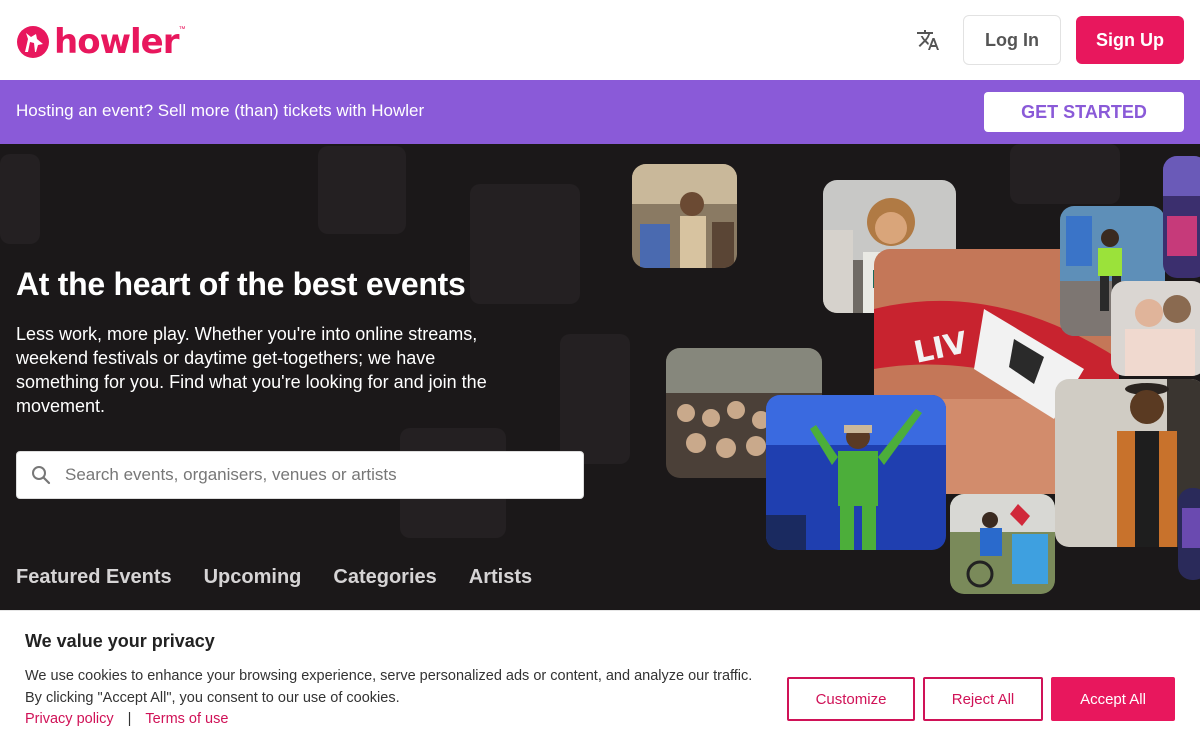 The width and height of the screenshot is (1200, 750). I want to click on site-header: howler ™ Log In Sign Up, so click(600, 40).